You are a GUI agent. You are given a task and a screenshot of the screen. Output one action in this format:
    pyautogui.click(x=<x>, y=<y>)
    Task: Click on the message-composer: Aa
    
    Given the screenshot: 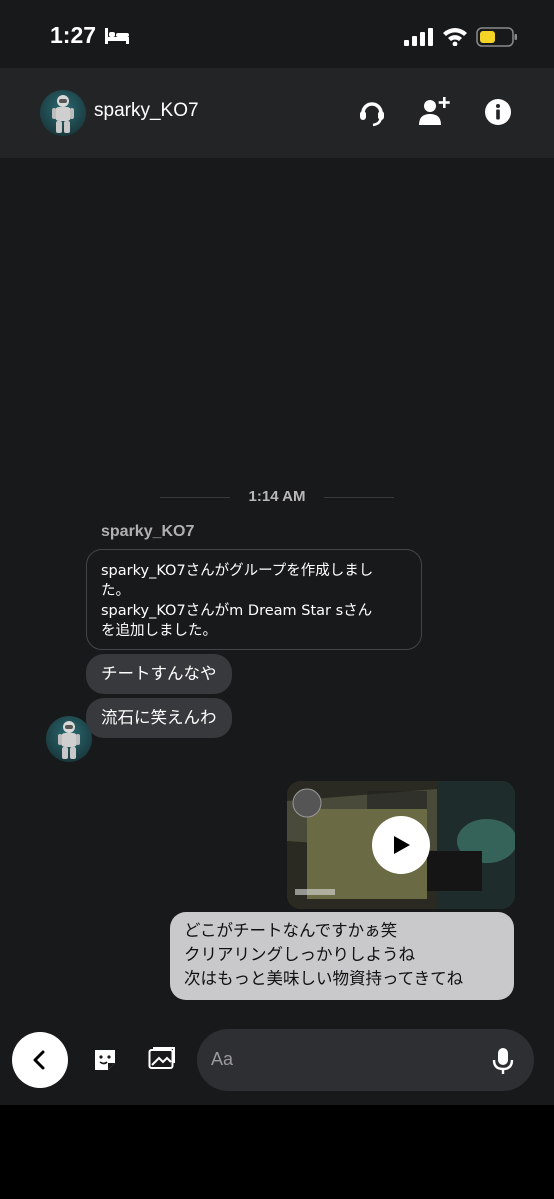 What is the action you would take?
    pyautogui.click(x=277, y=1062)
    